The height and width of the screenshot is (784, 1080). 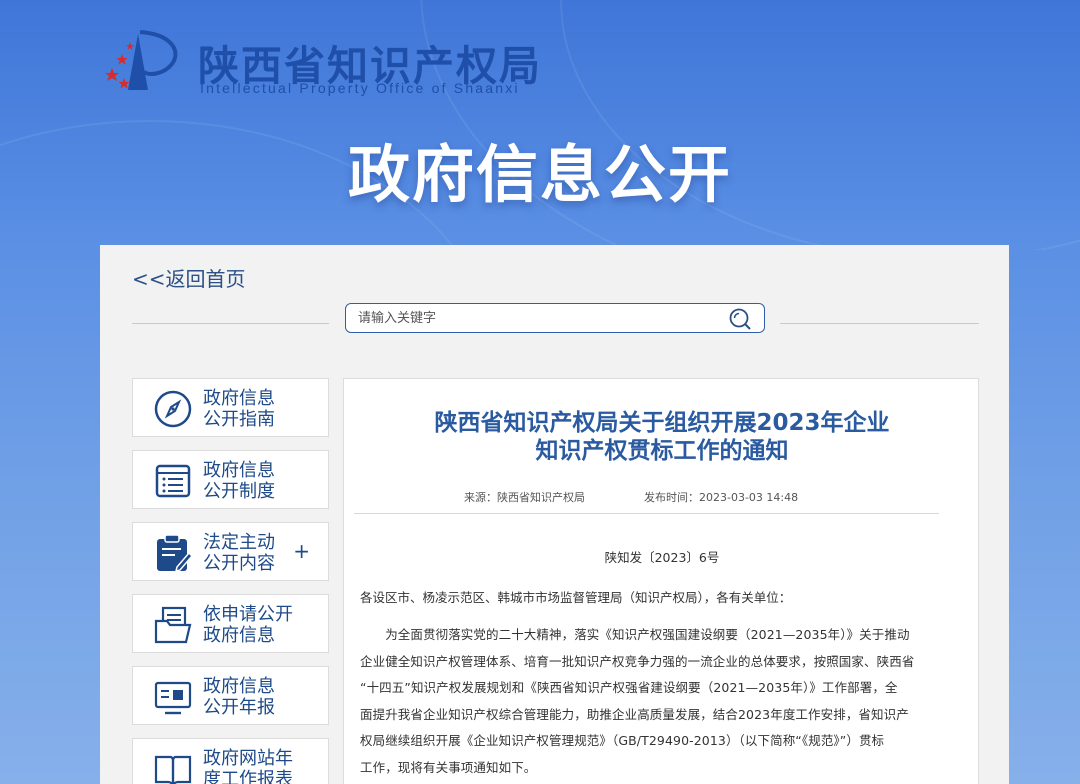 What do you see at coordinates (248, 766) in the screenshot?
I see `sidebar-item-label: 政府网站年 度工作报表` at bounding box center [248, 766].